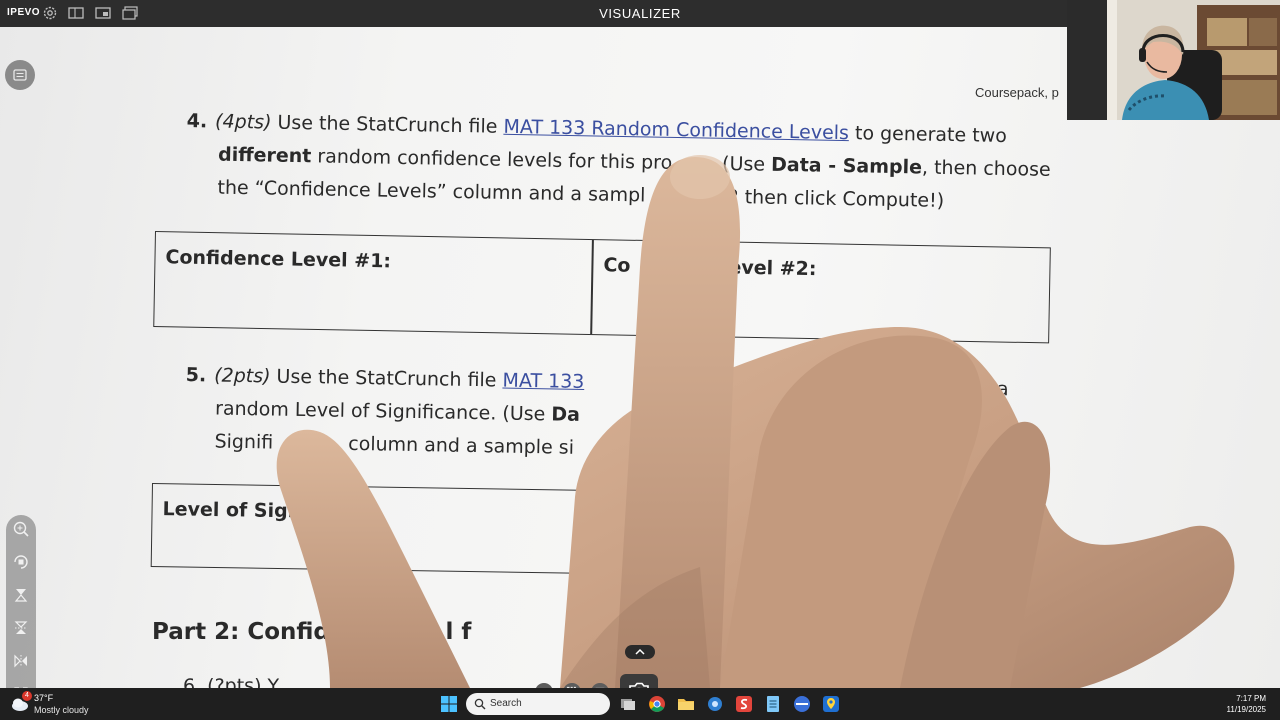  Describe the element at coordinates (1246, 704) in the screenshot. I see `system-clock: 7:17 PM 11/19/2025` at that location.